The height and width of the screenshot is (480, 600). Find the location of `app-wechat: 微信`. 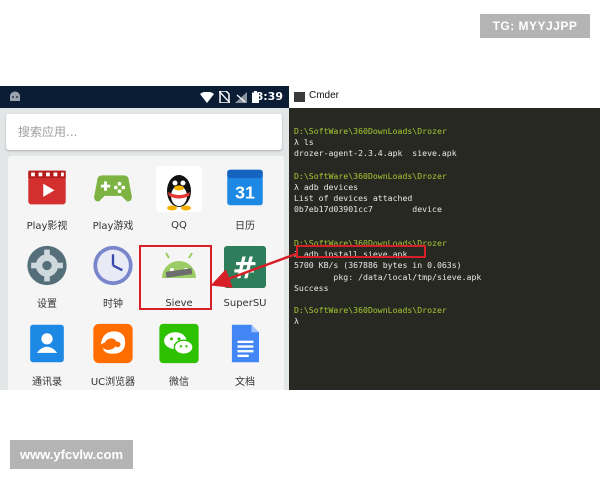

app-wechat: 微信 is located at coordinates (179, 350).